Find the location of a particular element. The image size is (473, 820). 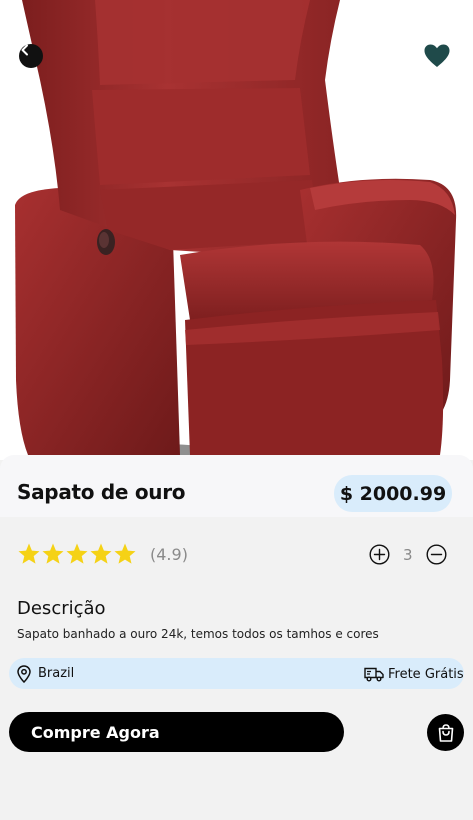

chevron-left-icon is located at coordinates (24, 50).